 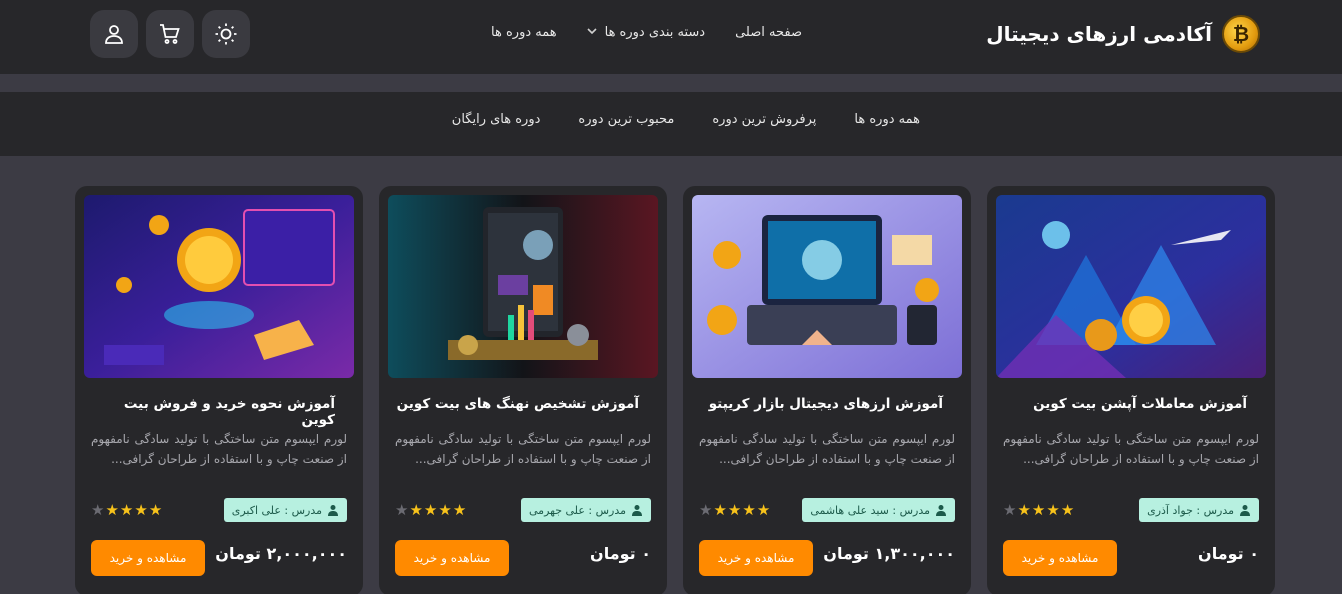 I want to click on nav-home: صفحه اصلی, so click(x=768, y=32).